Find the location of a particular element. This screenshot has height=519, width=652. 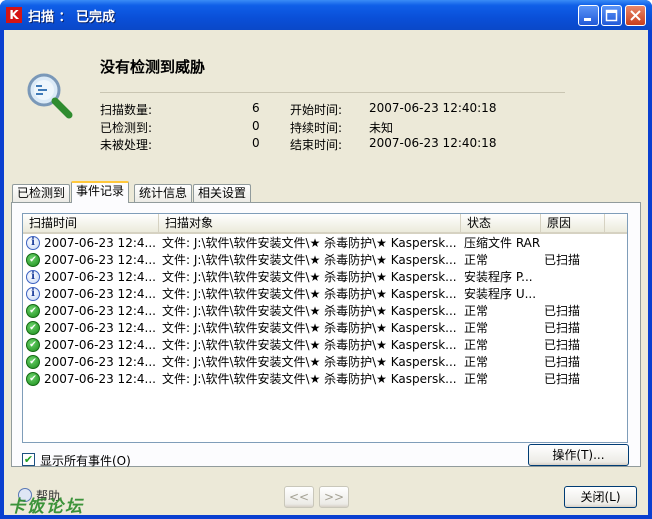

tab-statistics: 统计信息 is located at coordinates (163, 193).